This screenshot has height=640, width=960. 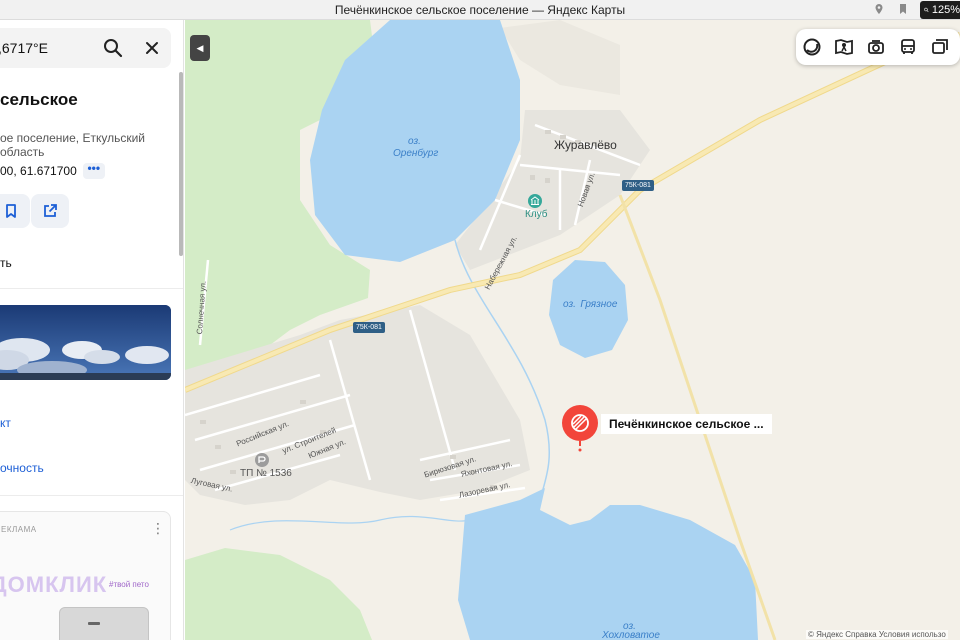 I want to click on lake-khokhlovatoe-label: Хохловатое, so click(x=631, y=635).